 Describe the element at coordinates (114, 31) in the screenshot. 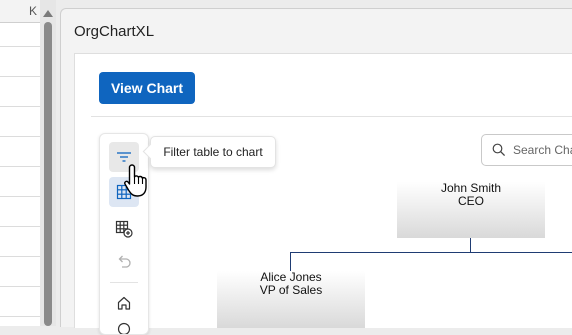

I see `pane-title: OrgChartXL` at that location.